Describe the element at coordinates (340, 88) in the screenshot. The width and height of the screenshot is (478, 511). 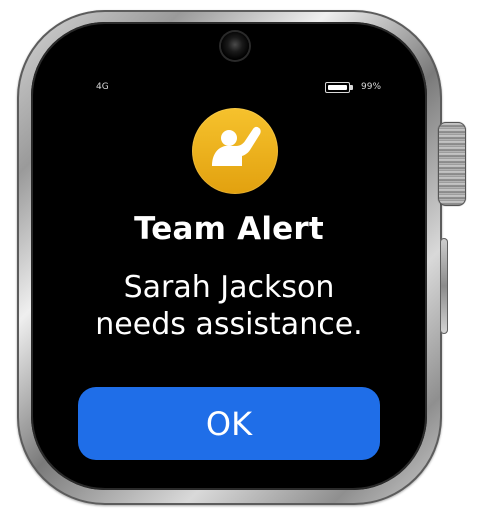
I see `battery-icon` at that location.